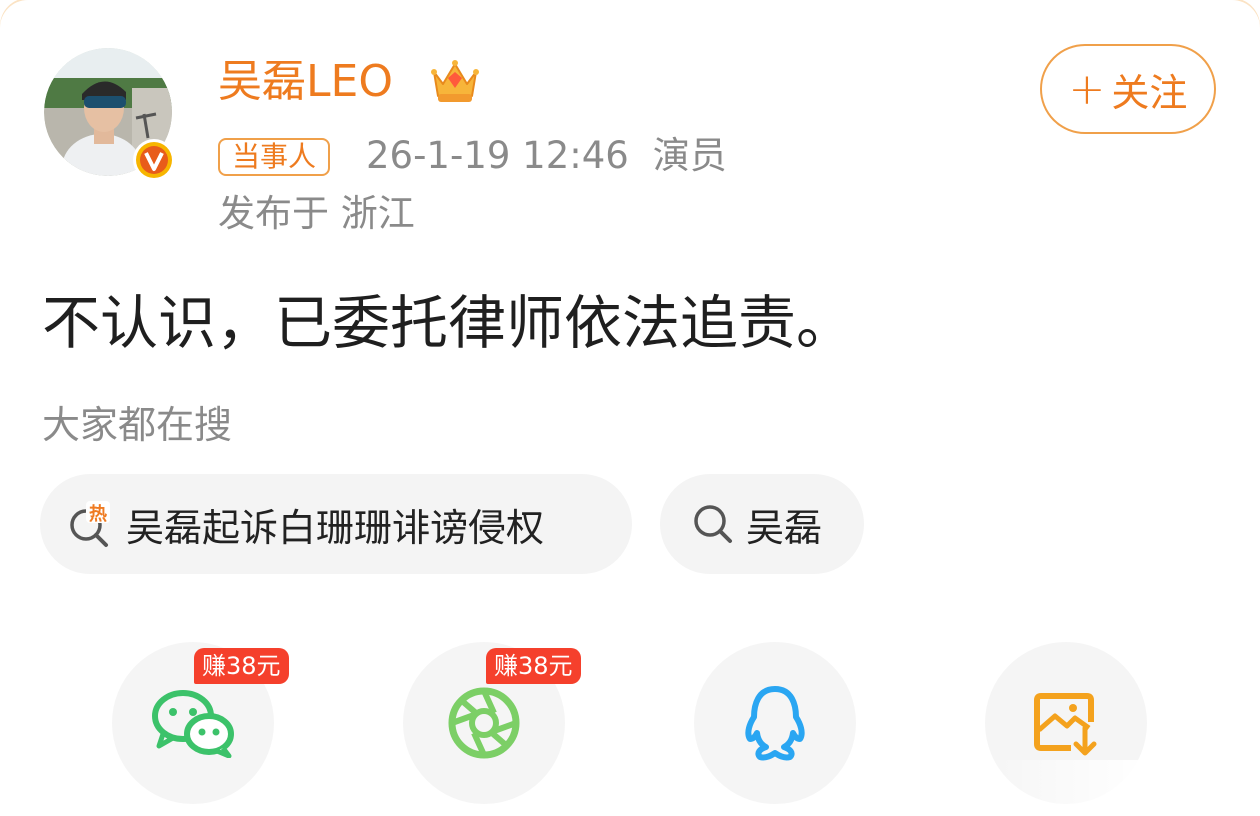 The height and width of the screenshot is (816, 1260). Describe the element at coordinates (316, 213) in the screenshot. I see `post-location: 发布于 浙江` at that location.